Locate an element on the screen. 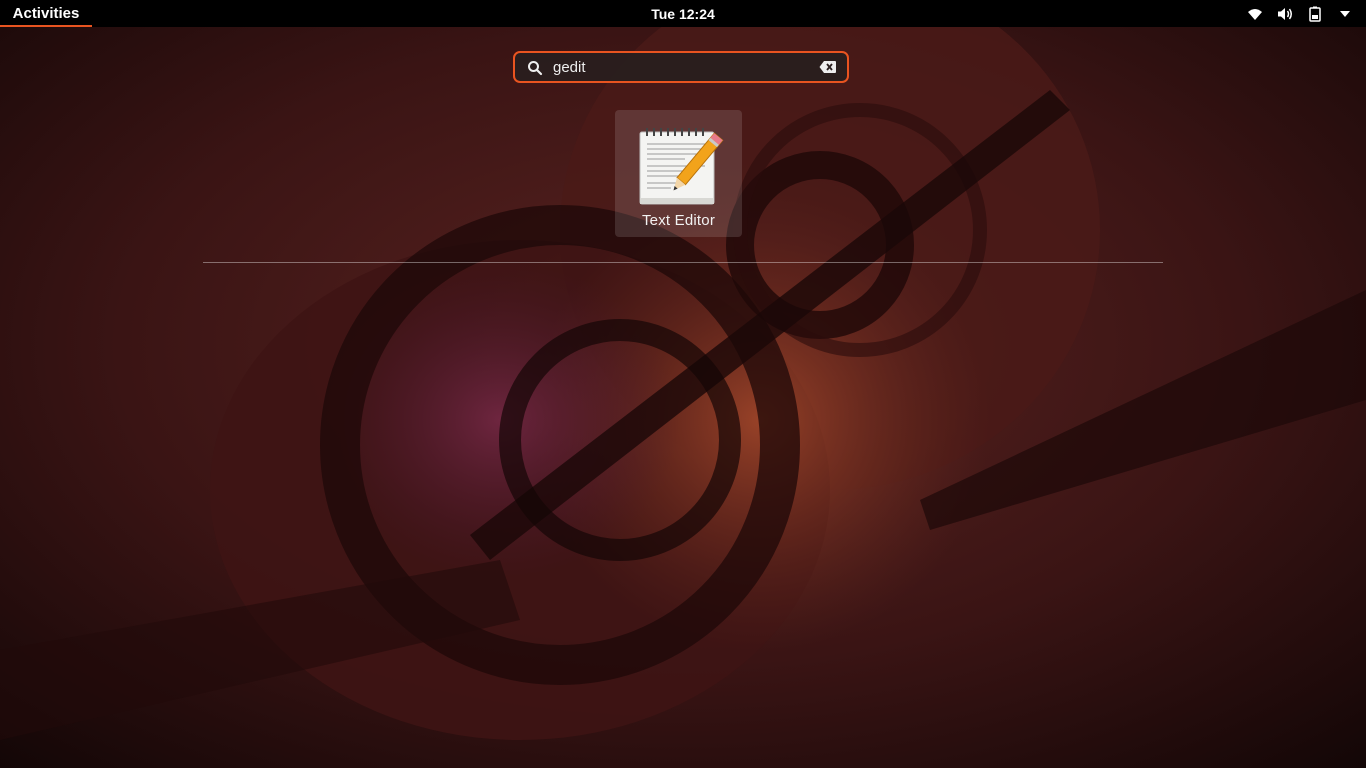 Image resolution: width=1366 pixels, height=768 pixels. activities-button: Activities is located at coordinates (46, 13).